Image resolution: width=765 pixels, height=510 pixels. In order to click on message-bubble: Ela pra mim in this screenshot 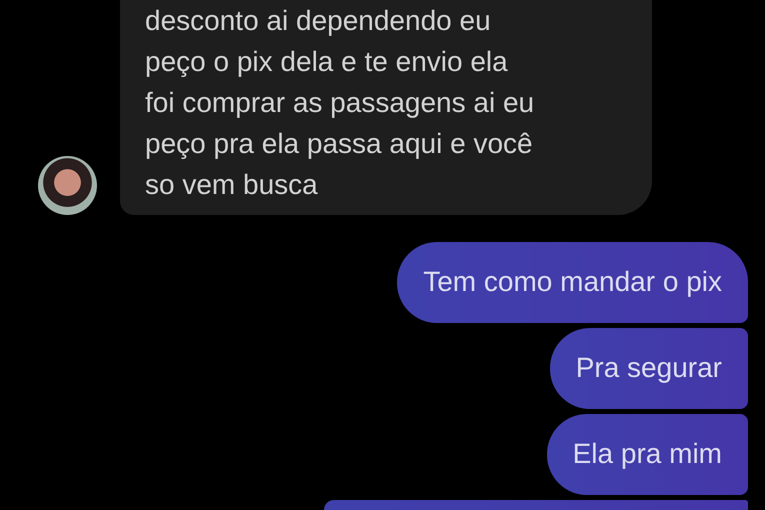, I will do `click(647, 454)`.